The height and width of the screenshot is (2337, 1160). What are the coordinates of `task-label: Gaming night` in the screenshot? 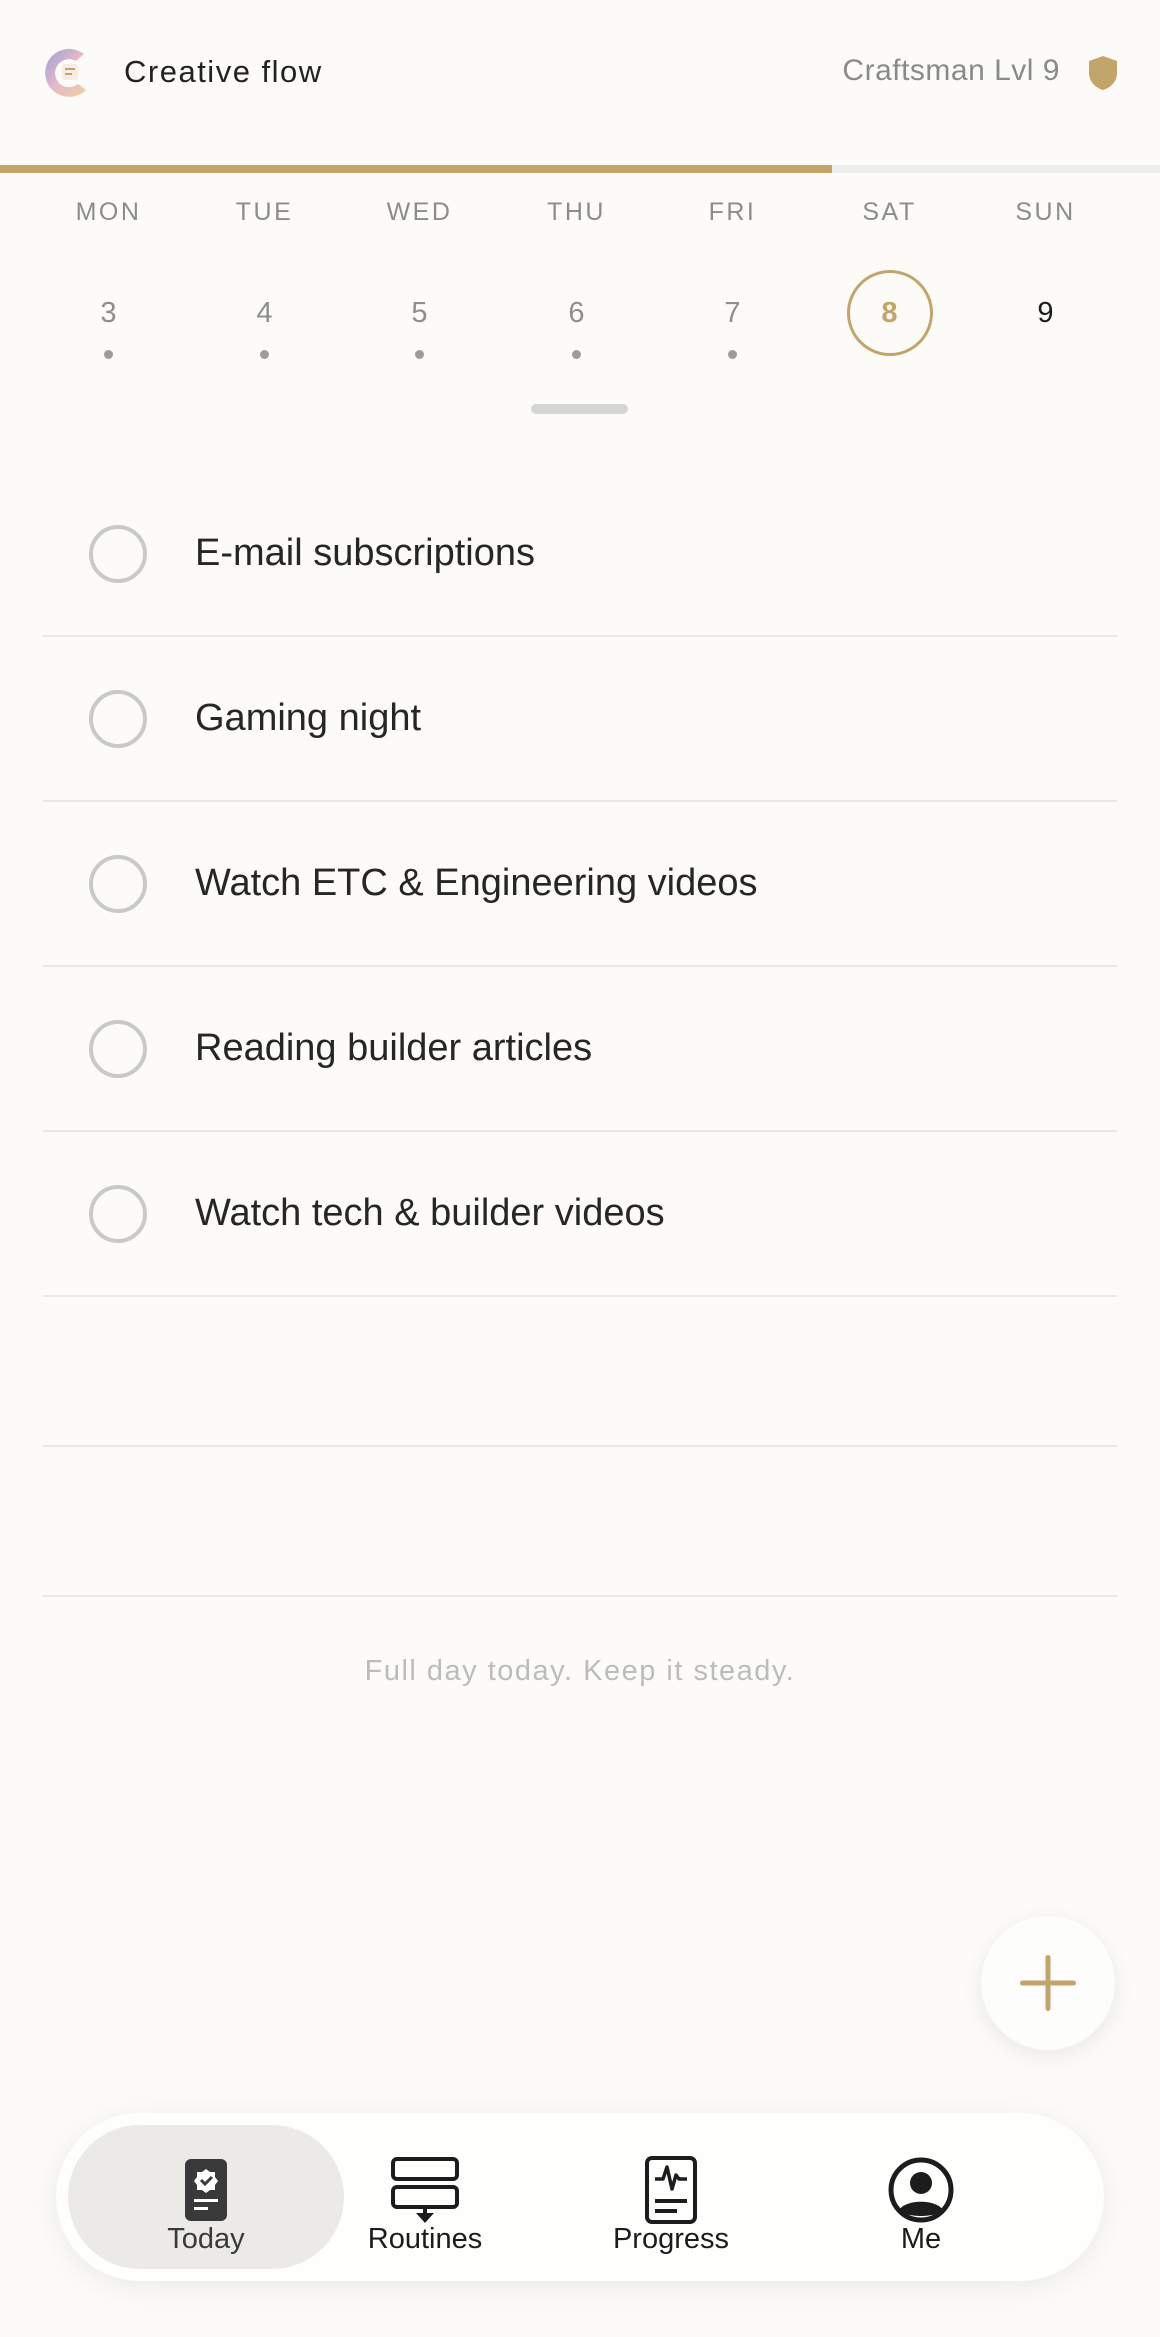 It's located at (308, 718).